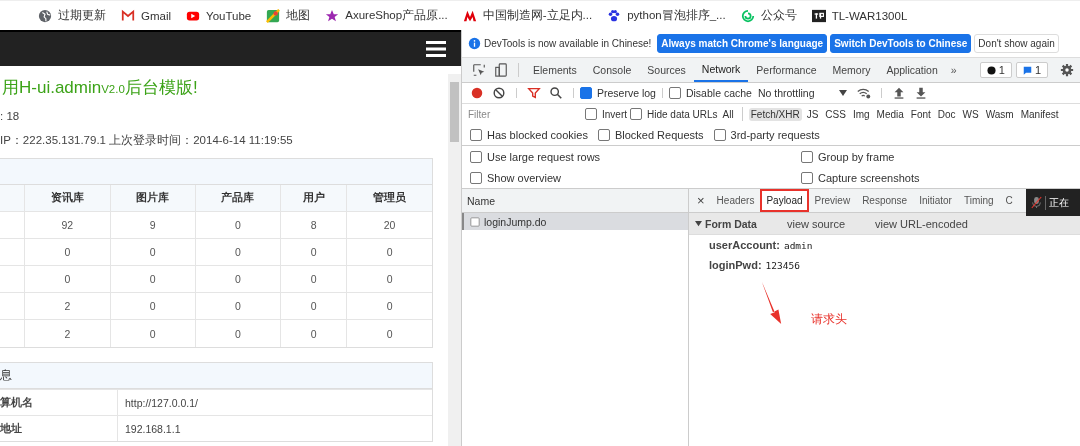 Image resolution: width=1080 pixels, height=446 pixels. Describe the element at coordinates (477, 93) in the screenshot. I see `record-icon` at that location.